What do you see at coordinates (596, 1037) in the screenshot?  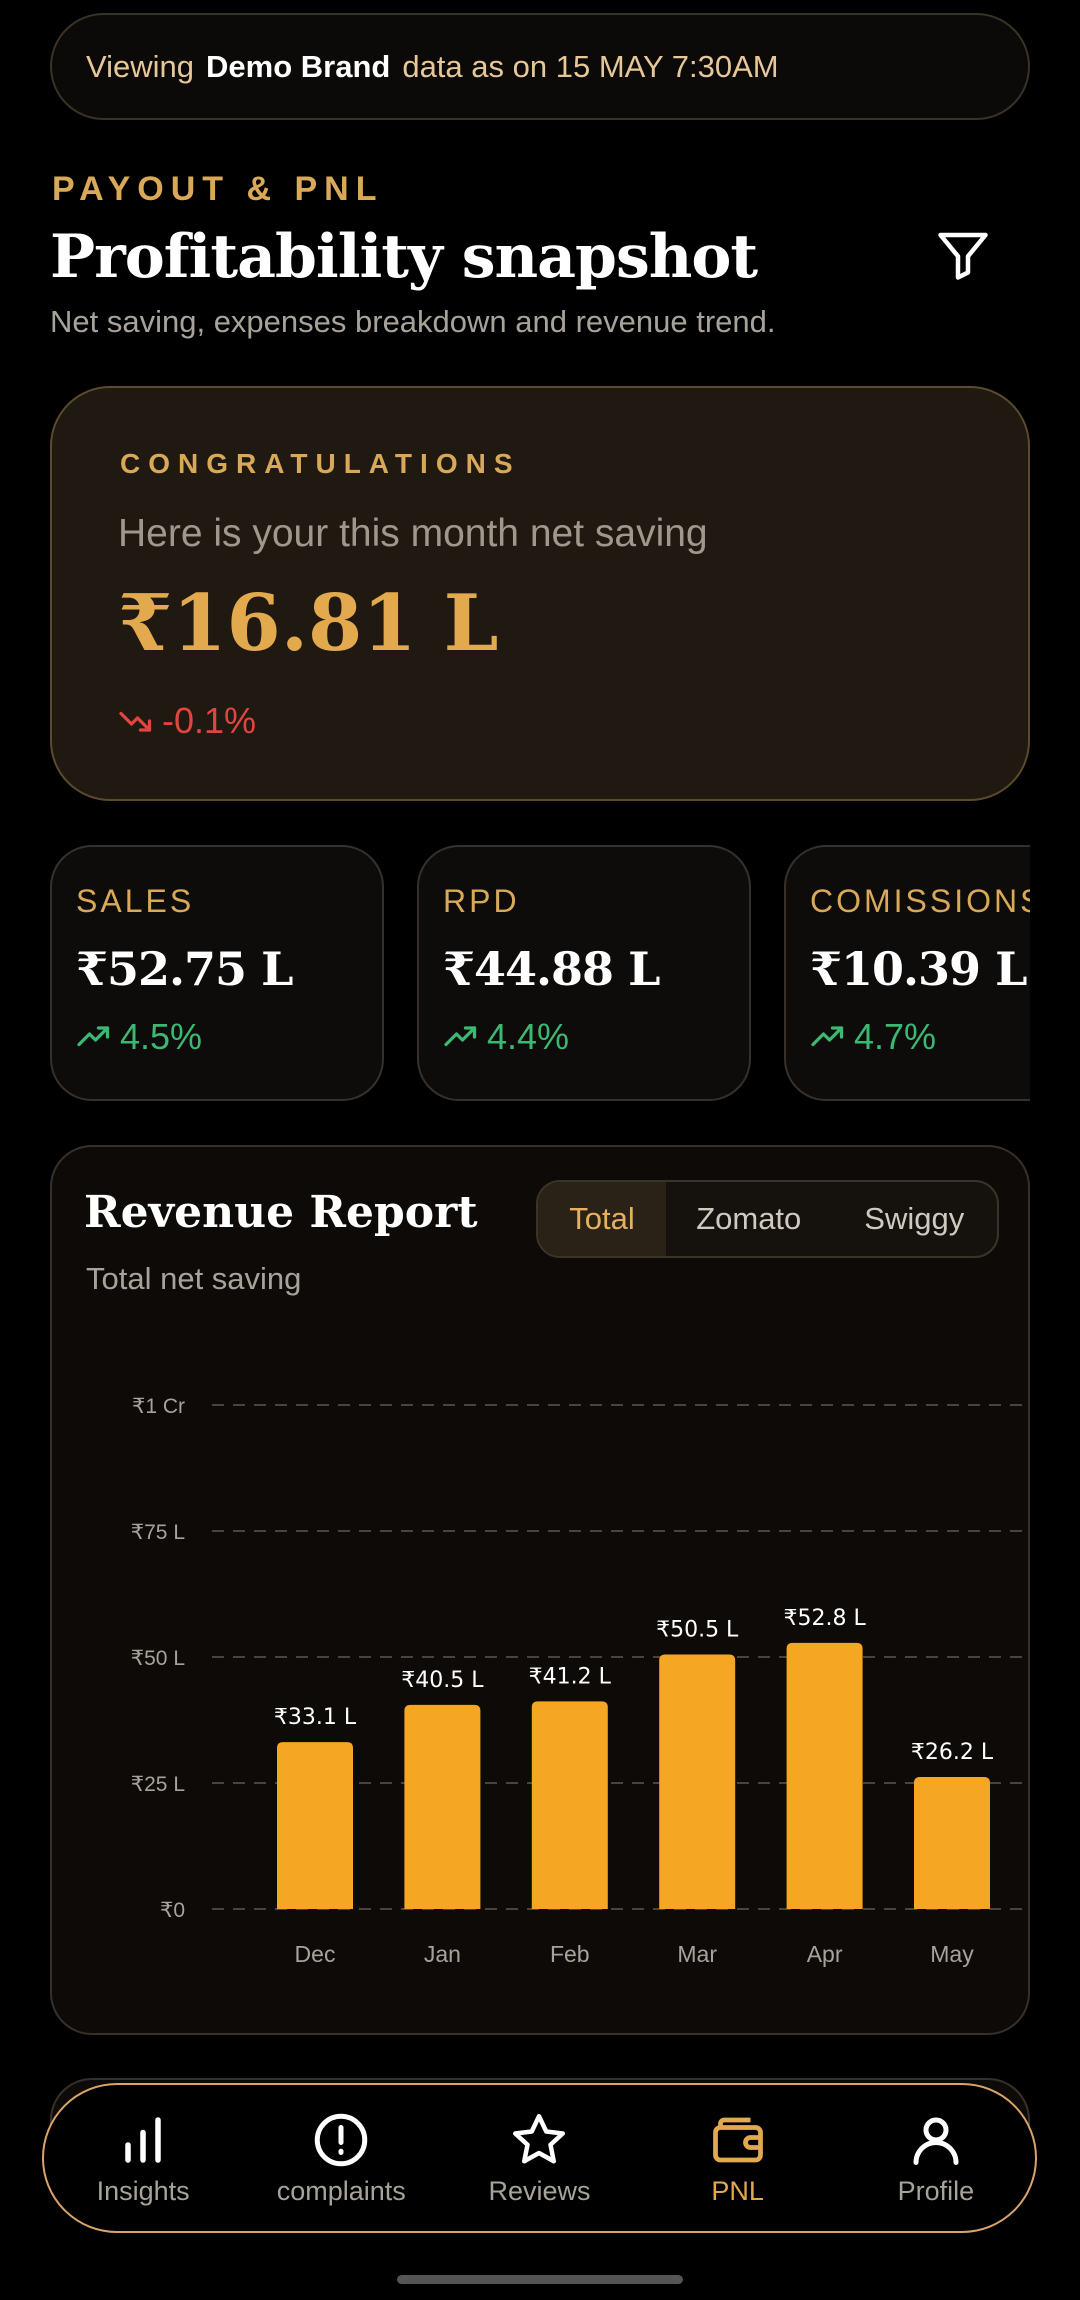 I see `kpi-change: 4.4%` at bounding box center [596, 1037].